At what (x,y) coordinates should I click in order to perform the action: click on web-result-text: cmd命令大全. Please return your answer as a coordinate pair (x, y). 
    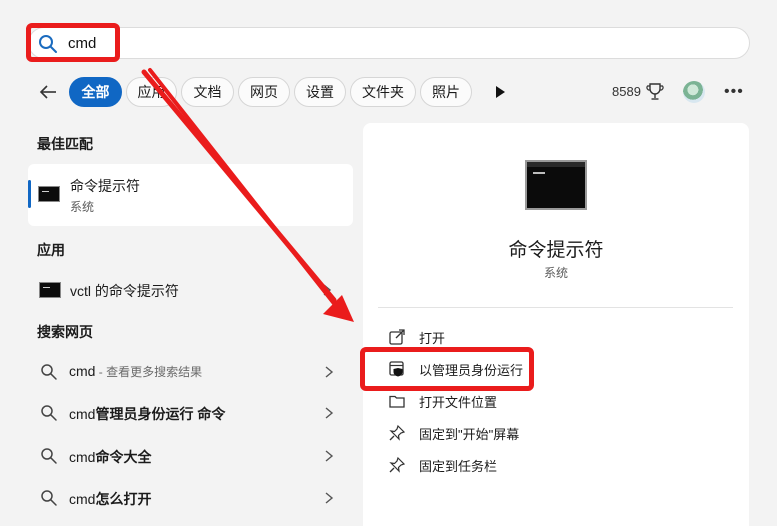
    Looking at the image, I should click on (110, 457).